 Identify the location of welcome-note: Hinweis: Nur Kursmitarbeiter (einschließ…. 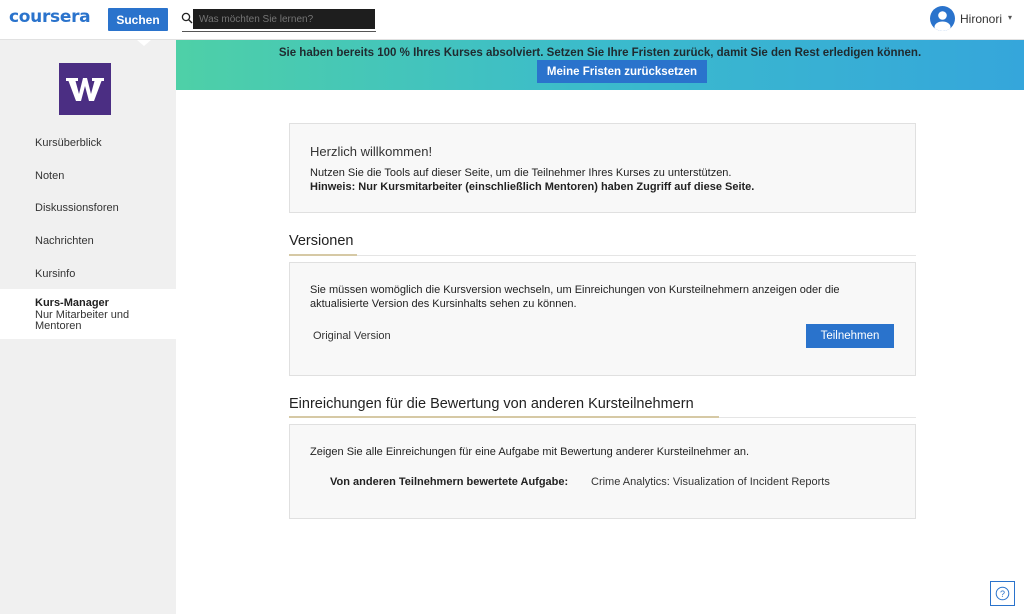
(532, 187).